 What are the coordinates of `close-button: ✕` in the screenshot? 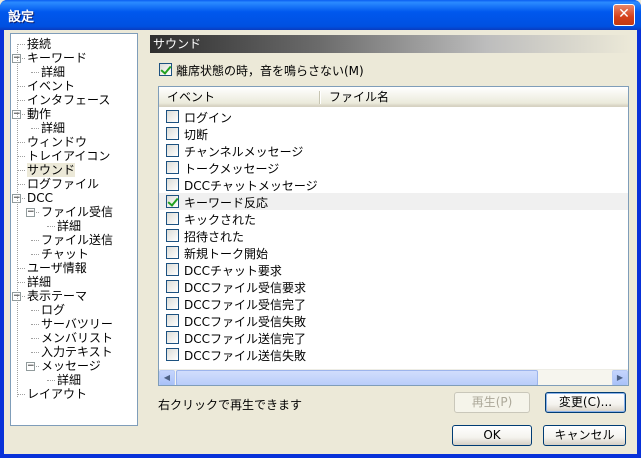 It's located at (624, 15).